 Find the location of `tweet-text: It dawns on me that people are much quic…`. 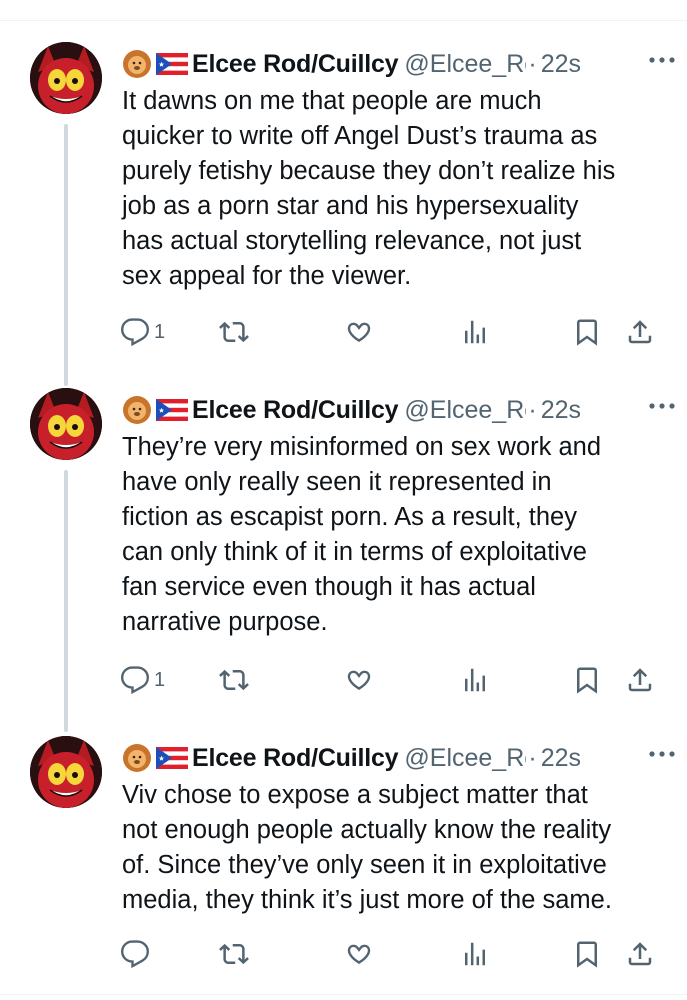

tweet-text: It dawns on me that people are much quic… is located at coordinates (369, 188).